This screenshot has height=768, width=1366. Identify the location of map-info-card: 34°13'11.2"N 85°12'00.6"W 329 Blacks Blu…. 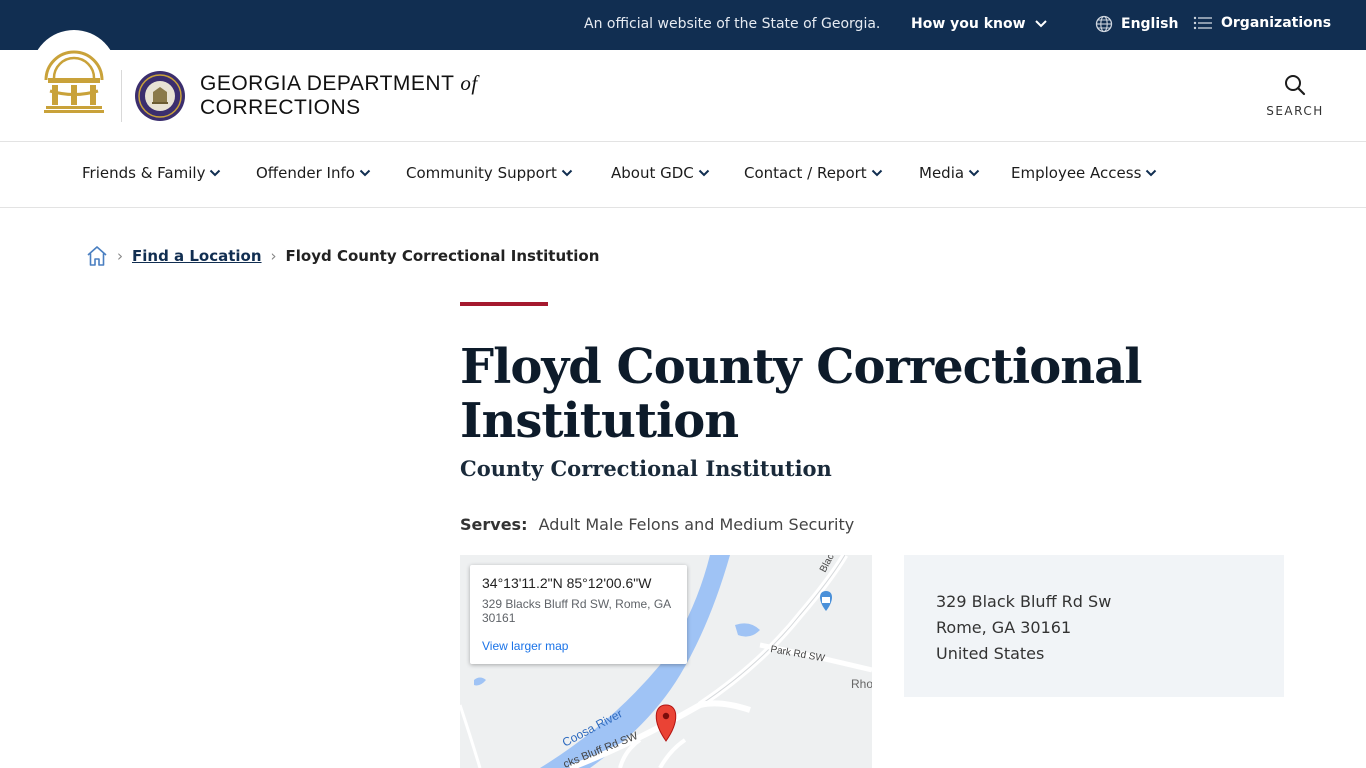
(578, 614).